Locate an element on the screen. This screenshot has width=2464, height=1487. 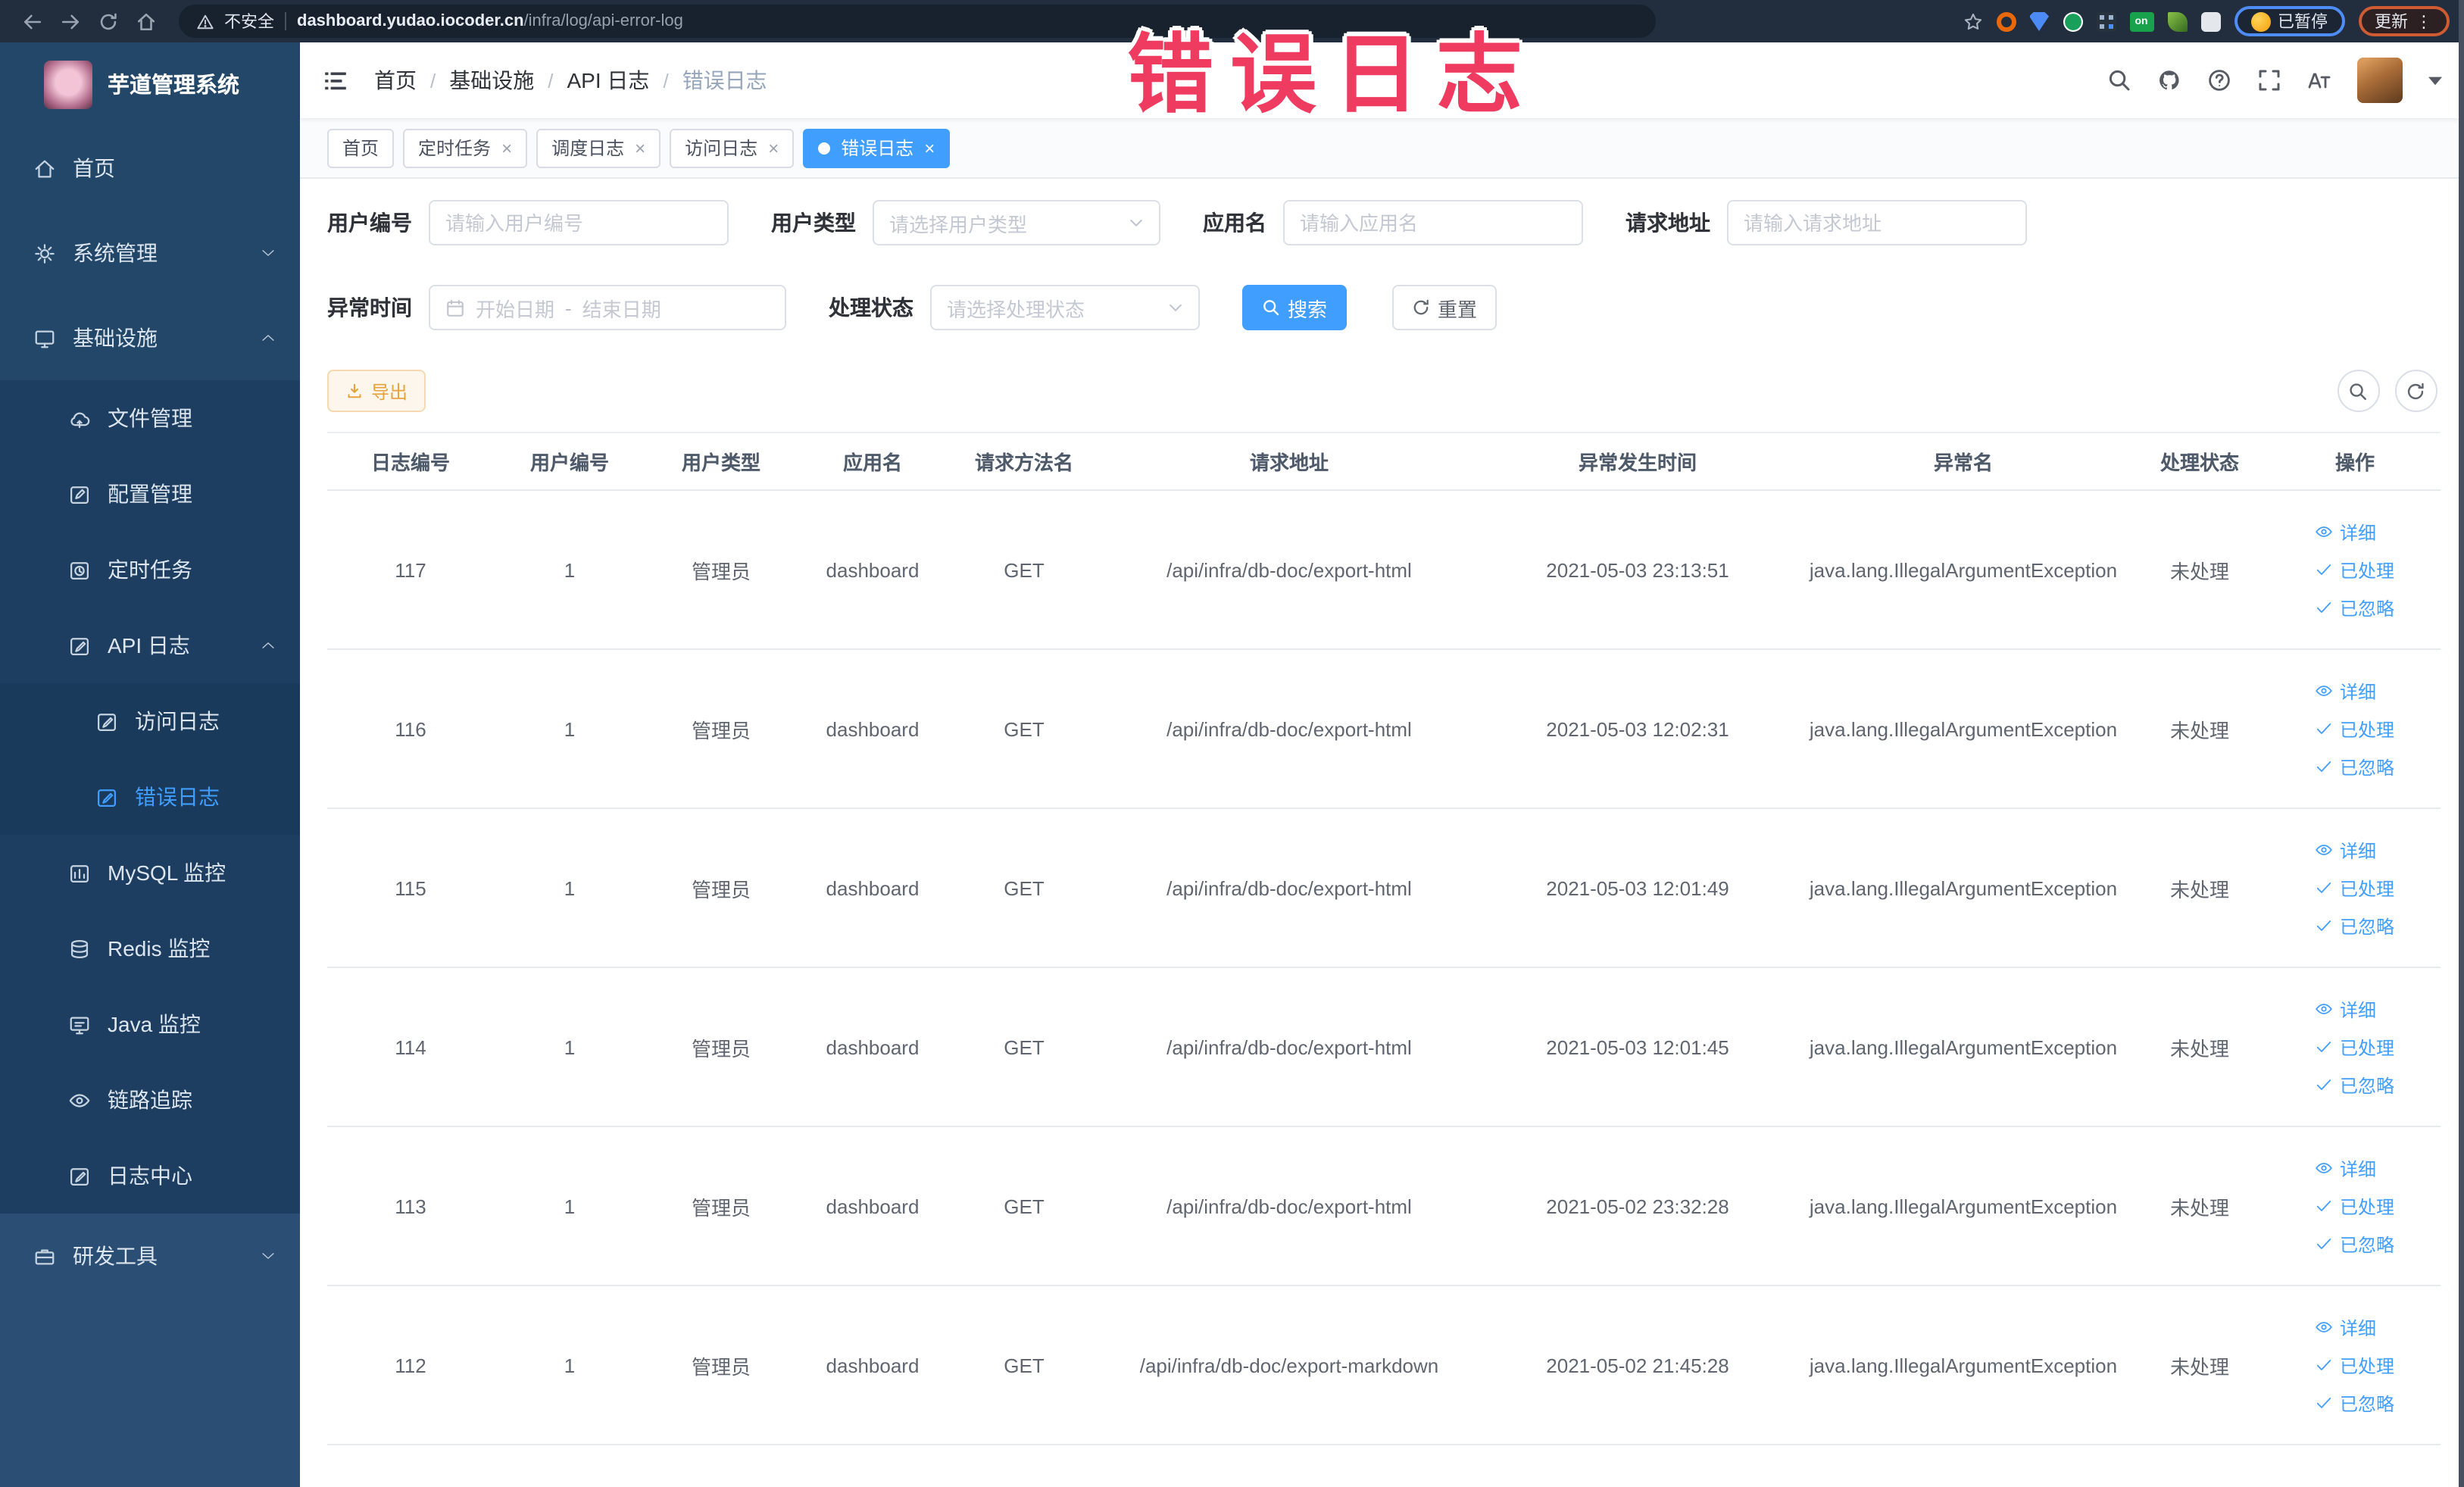
cell-time: 2021-05-03 12:01:45 is located at coordinates (1638, 1047).